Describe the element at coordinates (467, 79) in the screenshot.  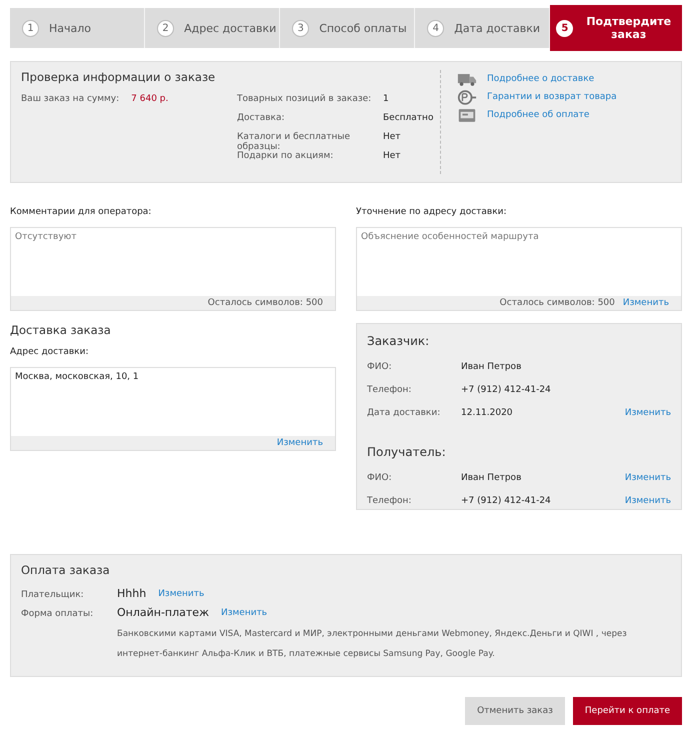
I see `truck-icon` at that location.